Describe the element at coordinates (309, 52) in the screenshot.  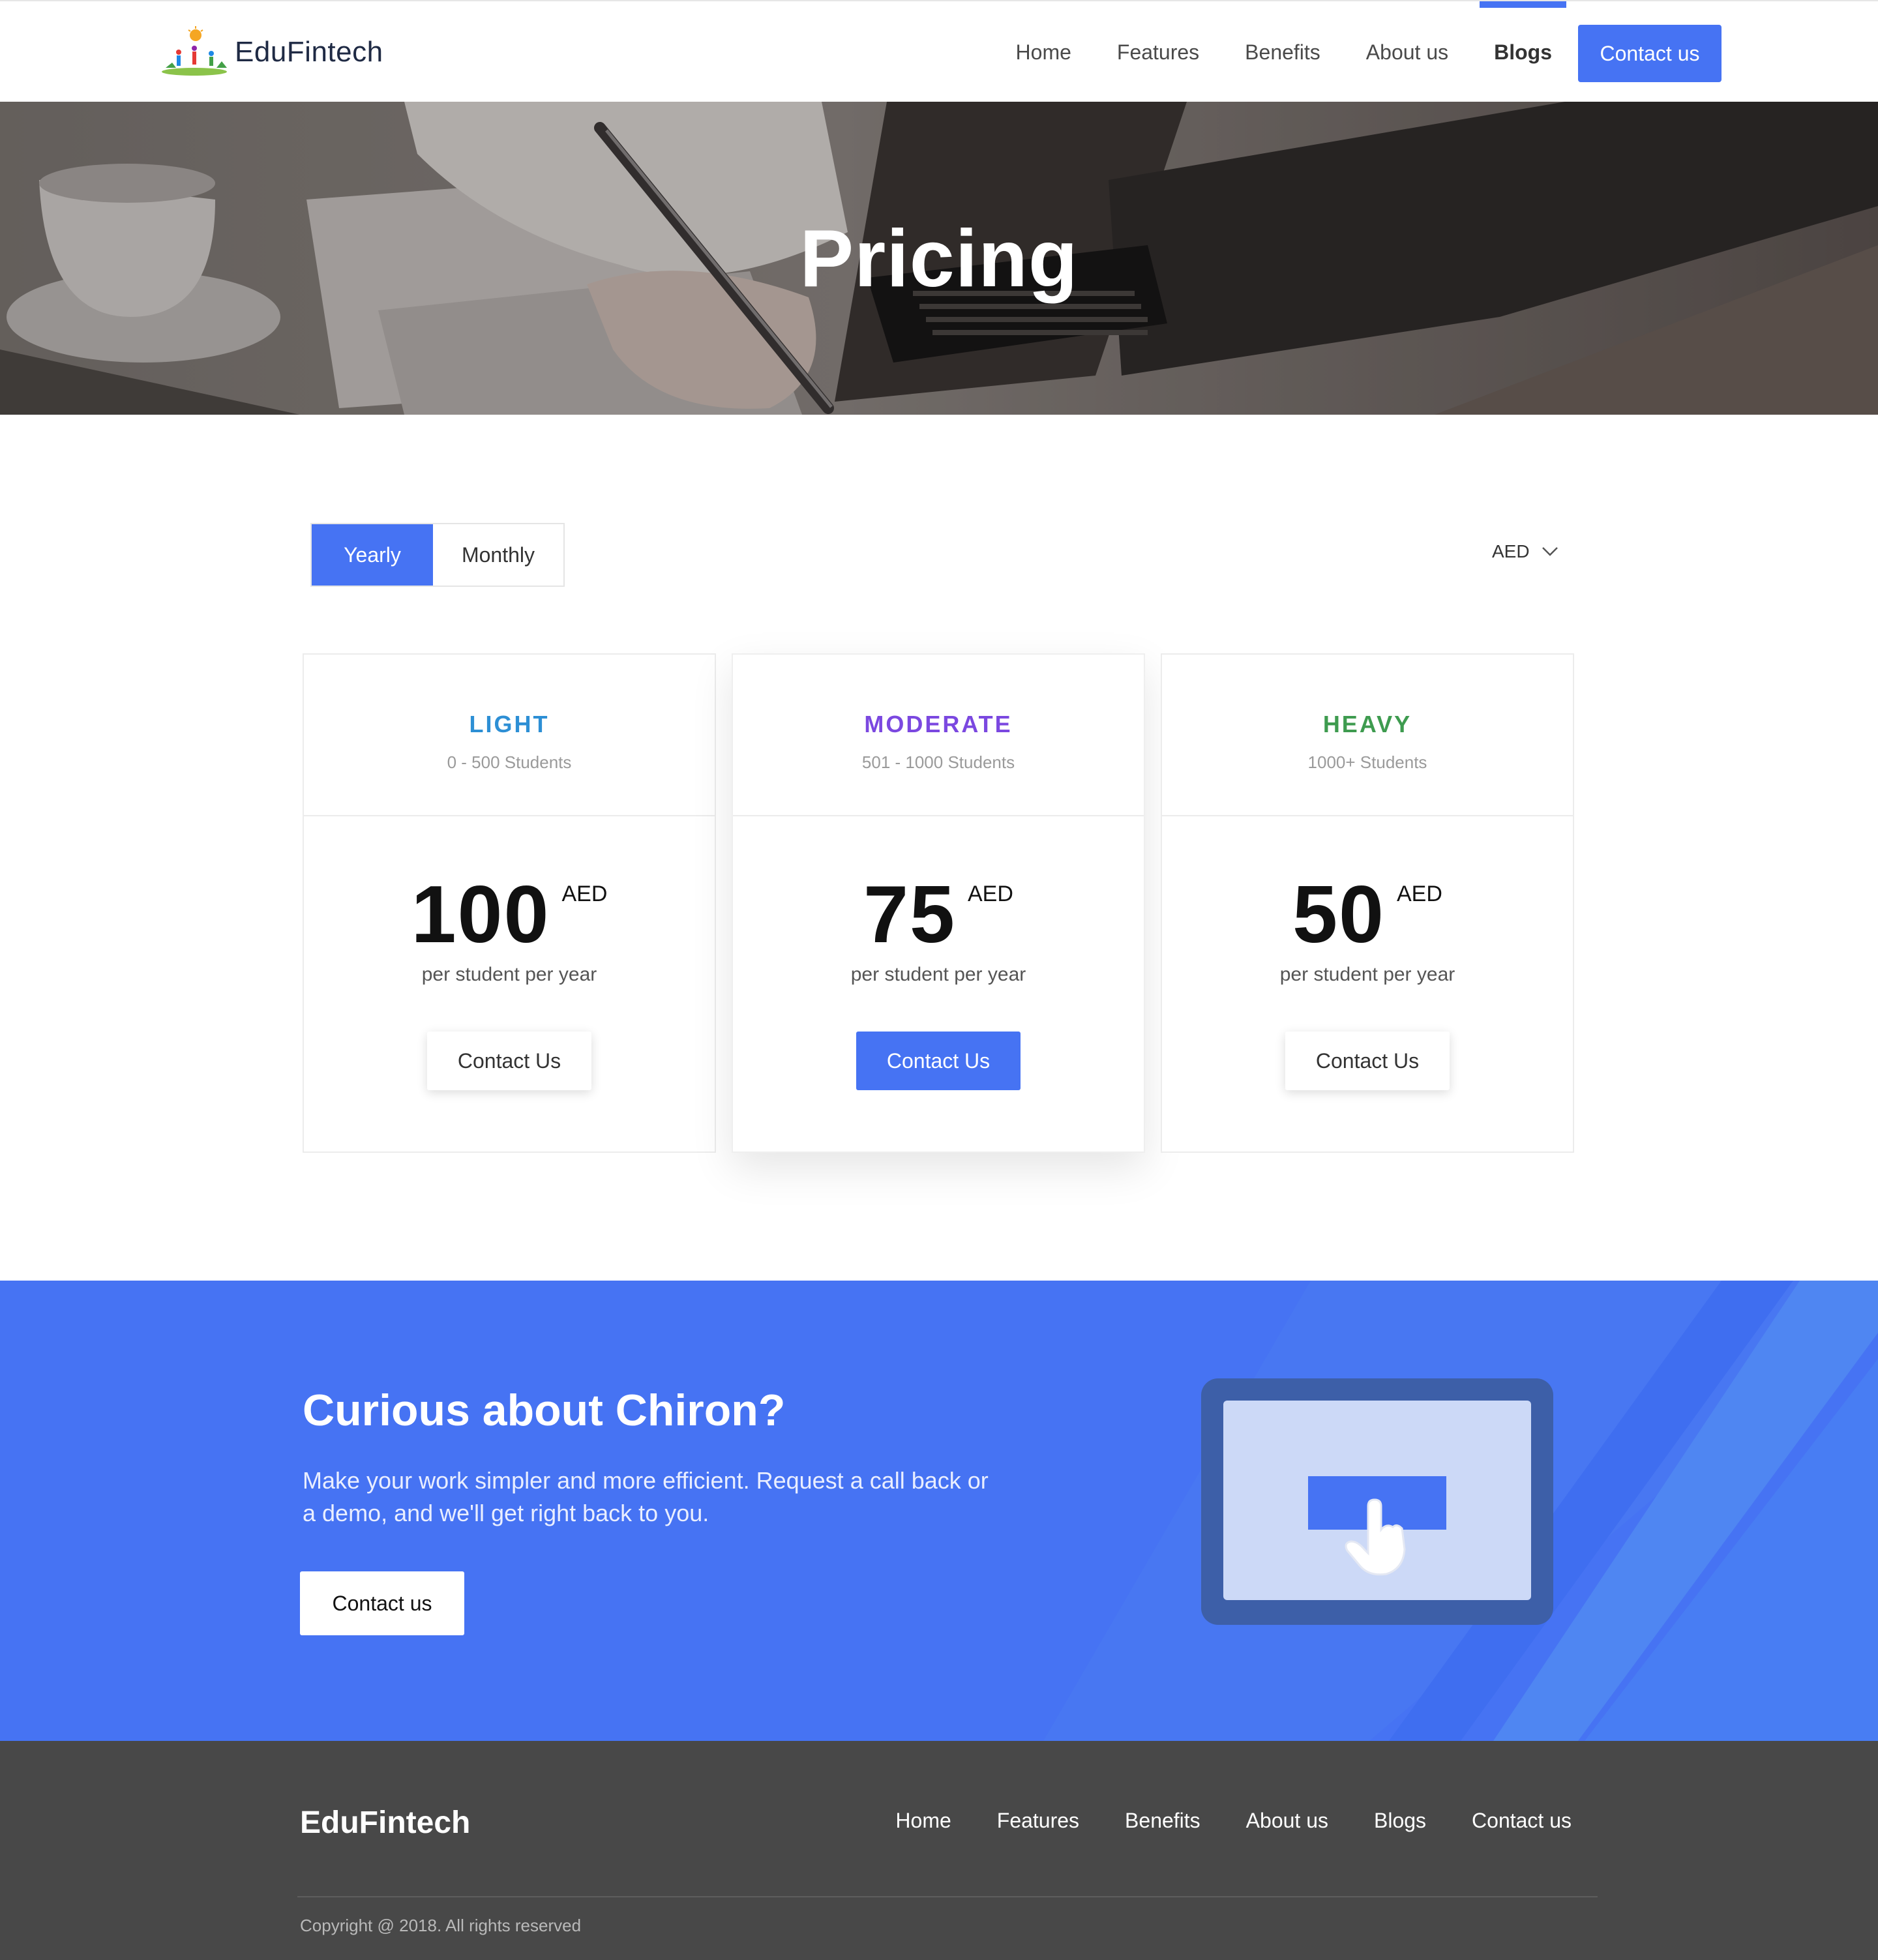
I see `brand-name: EduFintech` at that location.